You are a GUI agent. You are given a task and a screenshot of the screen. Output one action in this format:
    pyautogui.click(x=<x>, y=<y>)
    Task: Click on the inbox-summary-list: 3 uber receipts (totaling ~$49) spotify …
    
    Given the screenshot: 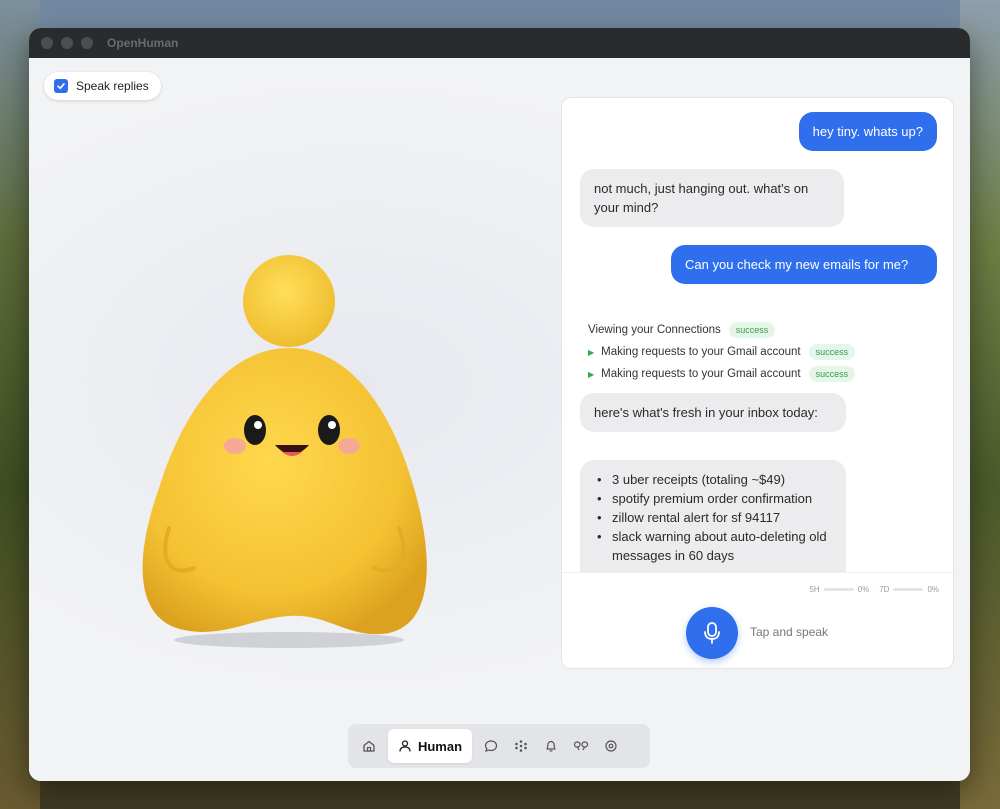 What is the action you would take?
    pyautogui.click(x=713, y=517)
    